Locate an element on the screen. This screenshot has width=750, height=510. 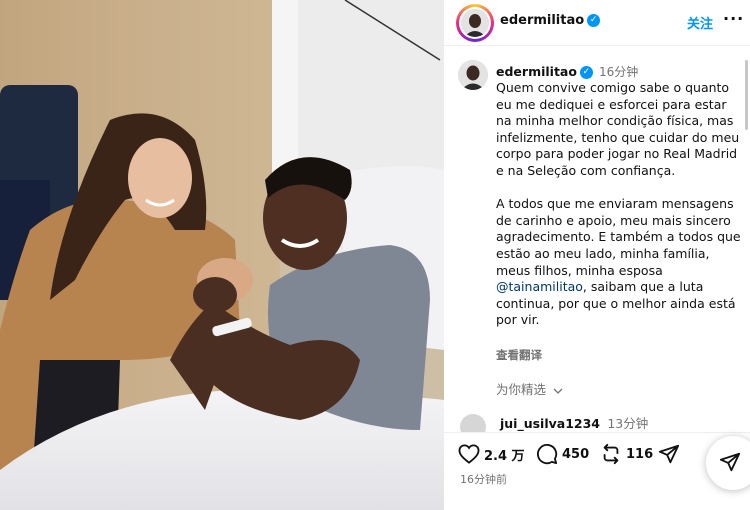
caption-scrollbar is located at coordinates (746, 95).